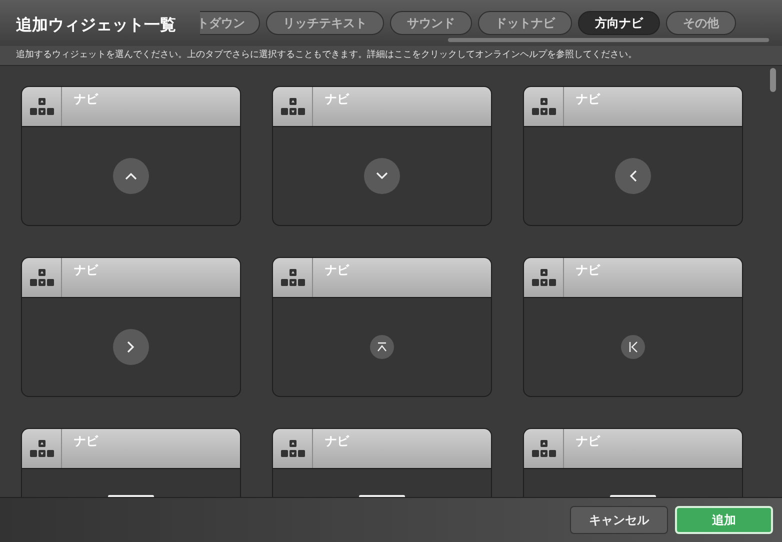 This screenshot has width=782, height=542. I want to click on window-title: 追加ウィジェット一覧, so click(96, 25).